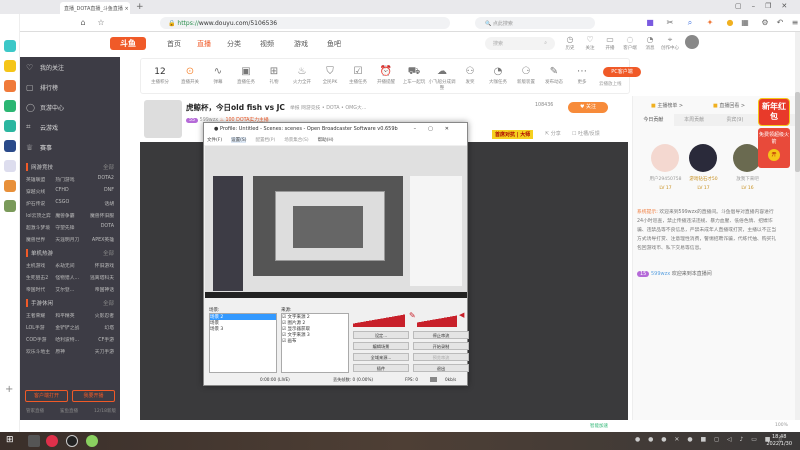  I want to click on follow-button: ♡ 关注, so click(590, 43).